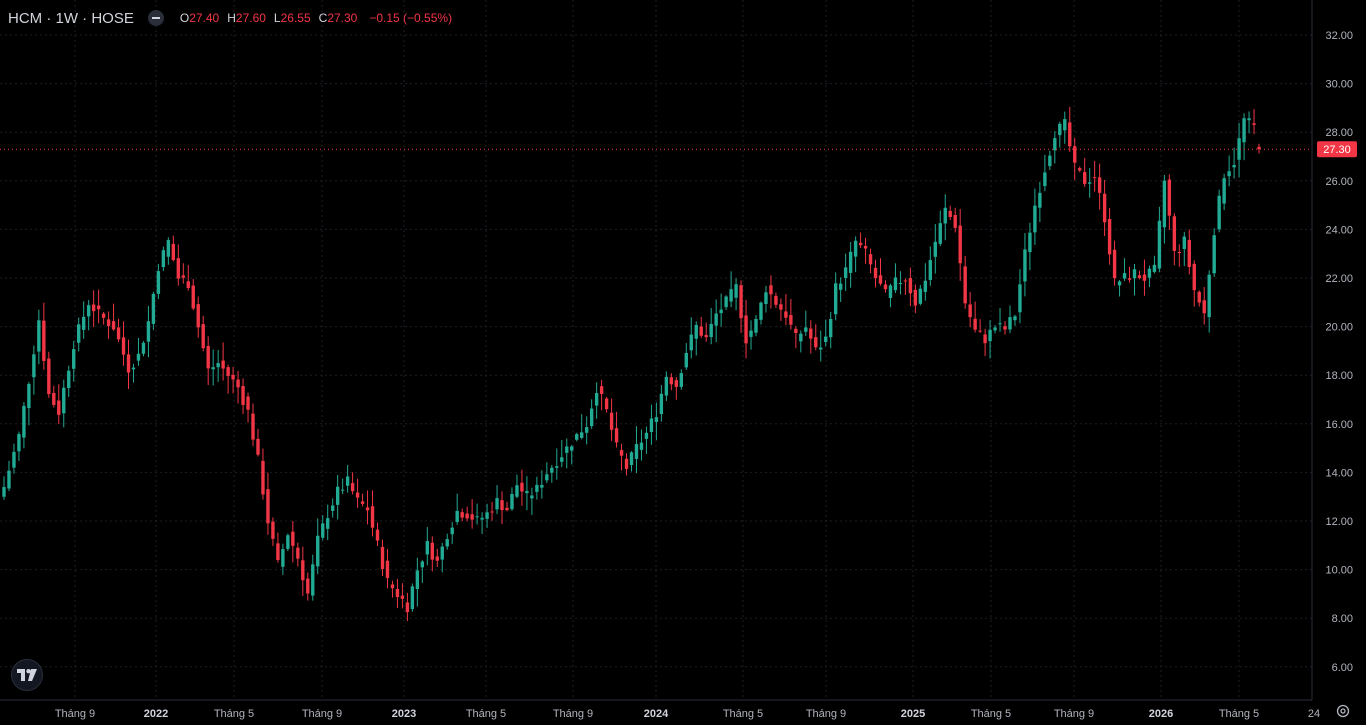  Describe the element at coordinates (1343, 711) in the screenshot. I see `gear-icon` at that location.